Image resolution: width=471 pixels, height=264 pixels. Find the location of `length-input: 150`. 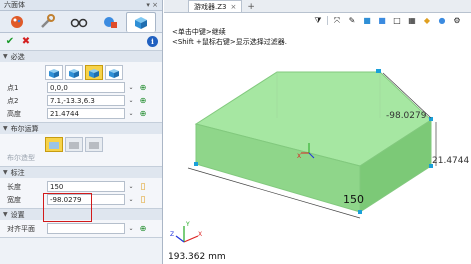

length-input: 150 is located at coordinates (86, 186).